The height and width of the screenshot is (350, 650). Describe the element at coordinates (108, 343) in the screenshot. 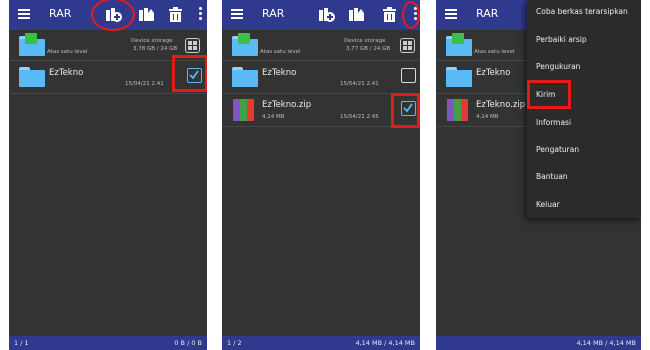

I see `status-bar: 1 / 1 0 B / 0 B` at that location.